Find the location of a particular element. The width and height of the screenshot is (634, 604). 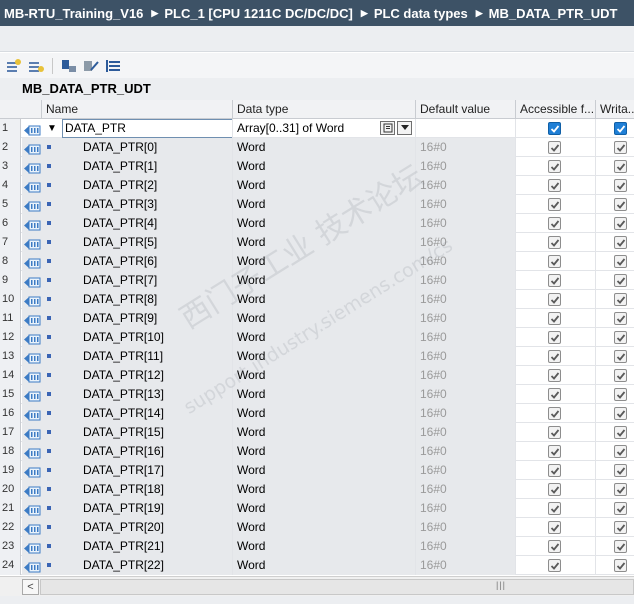

row-number: 15 is located at coordinates (10, 394).